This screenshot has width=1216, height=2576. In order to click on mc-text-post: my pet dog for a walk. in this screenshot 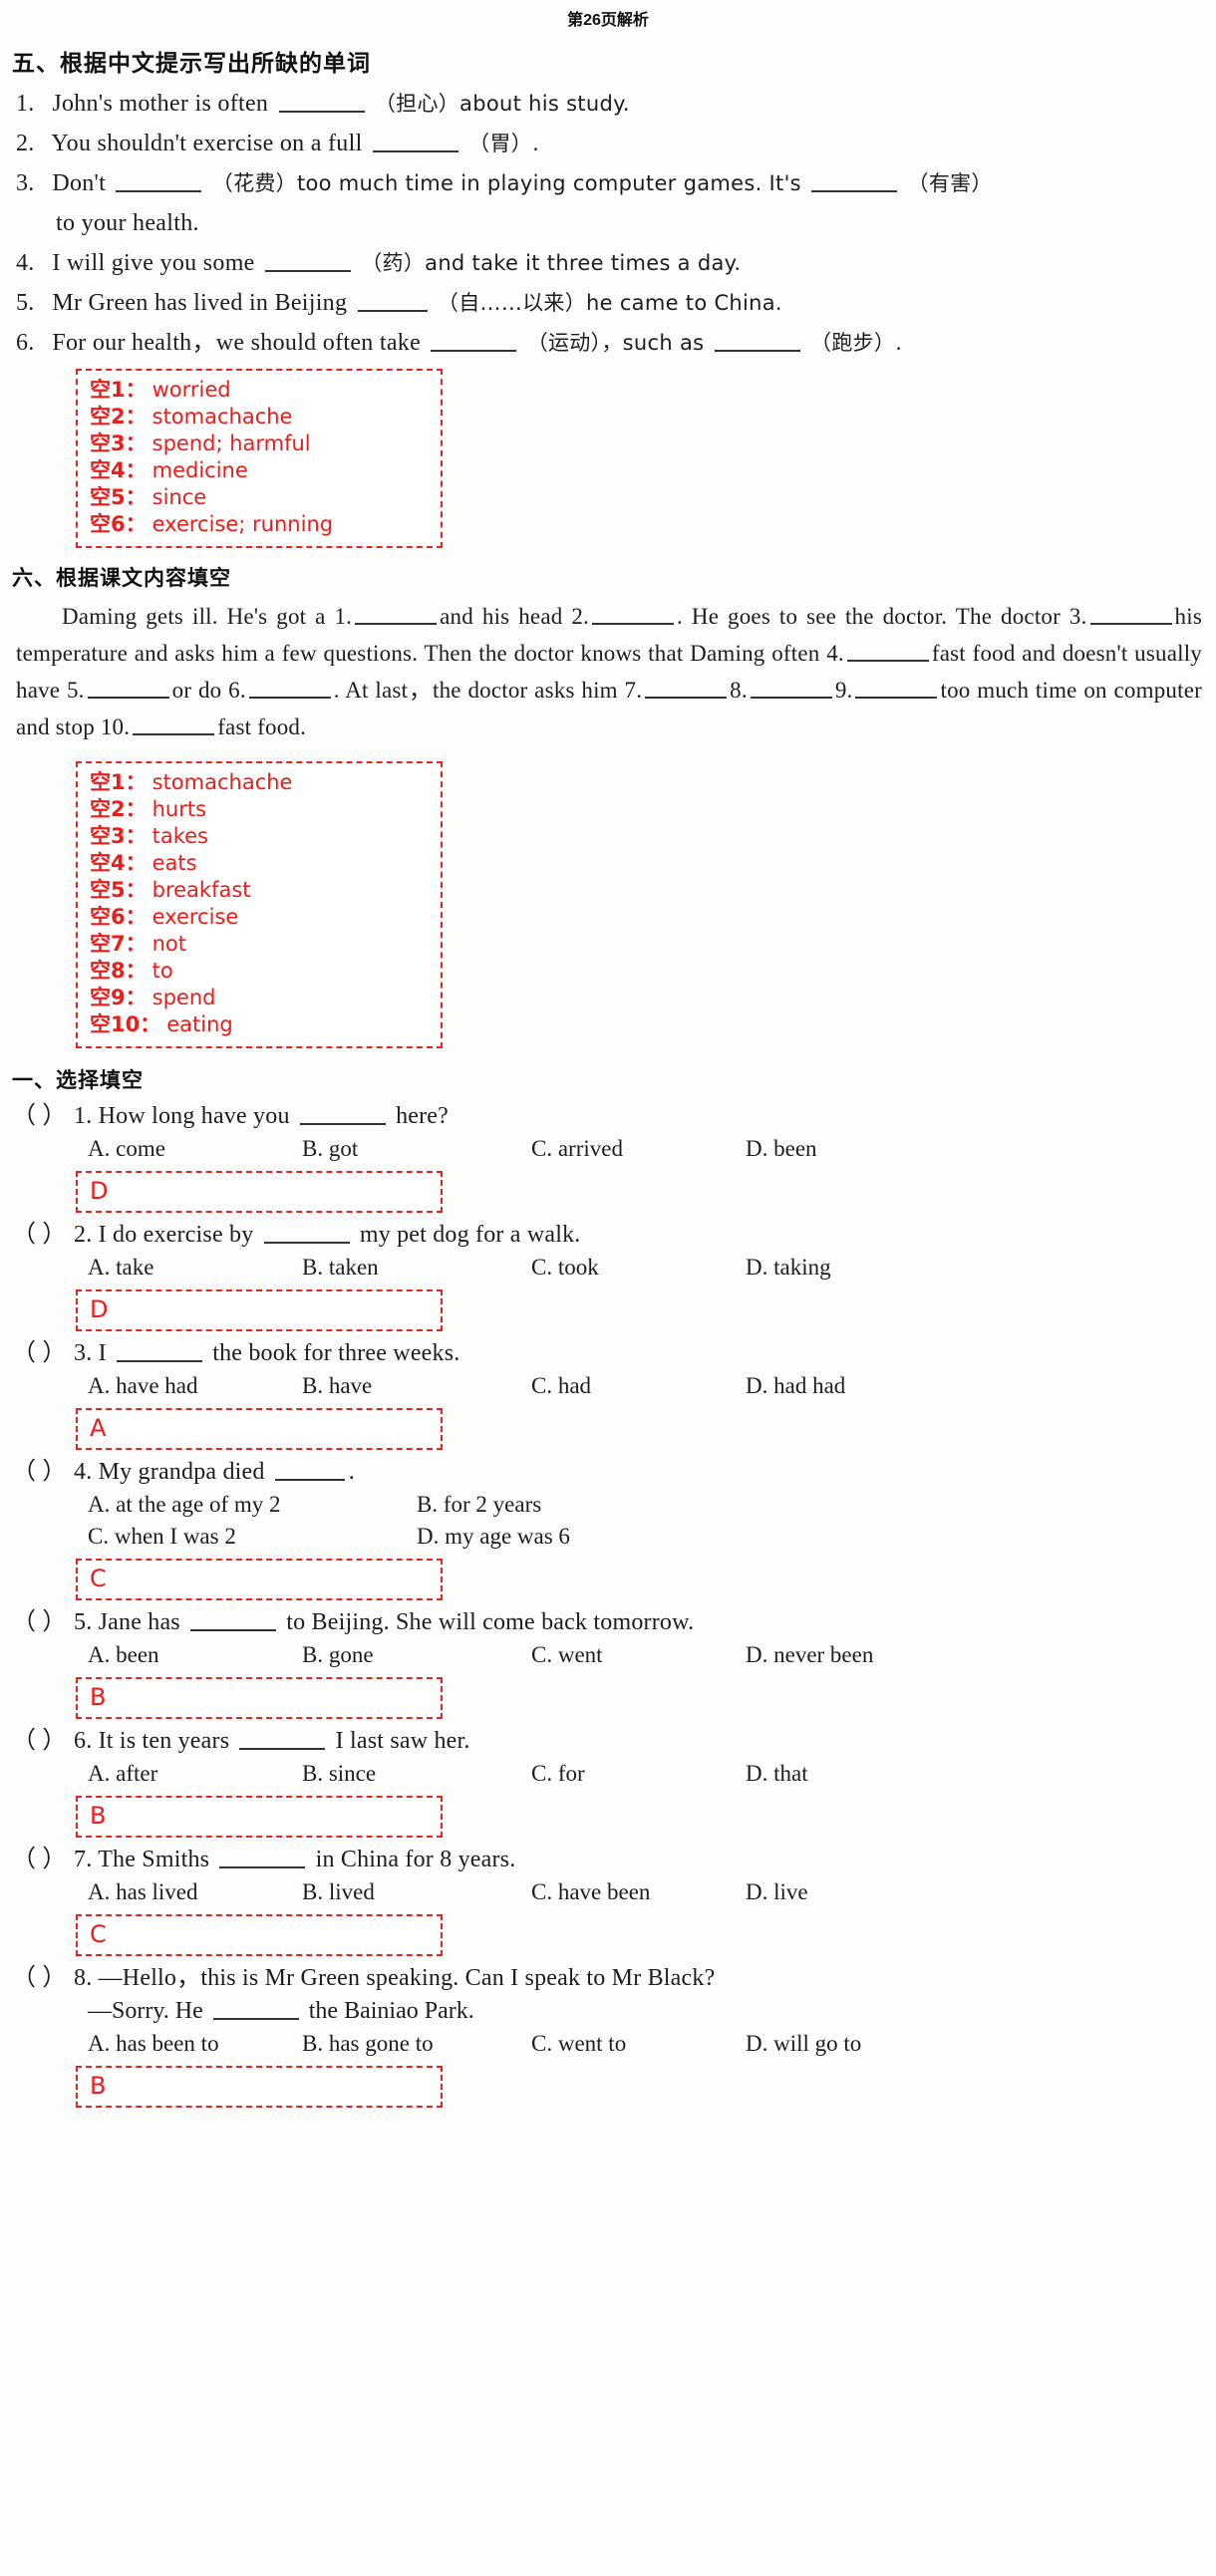, I will do `click(470, 1235)`.